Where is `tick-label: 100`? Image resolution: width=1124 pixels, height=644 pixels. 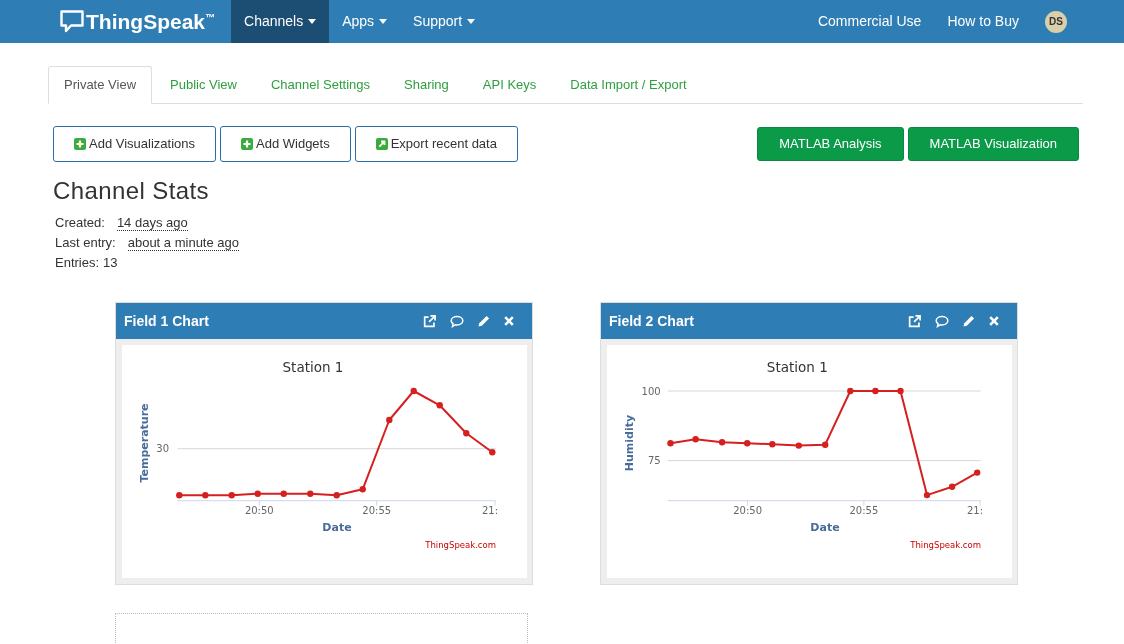
tick-label: 100 is located at coordinates (651, 391).